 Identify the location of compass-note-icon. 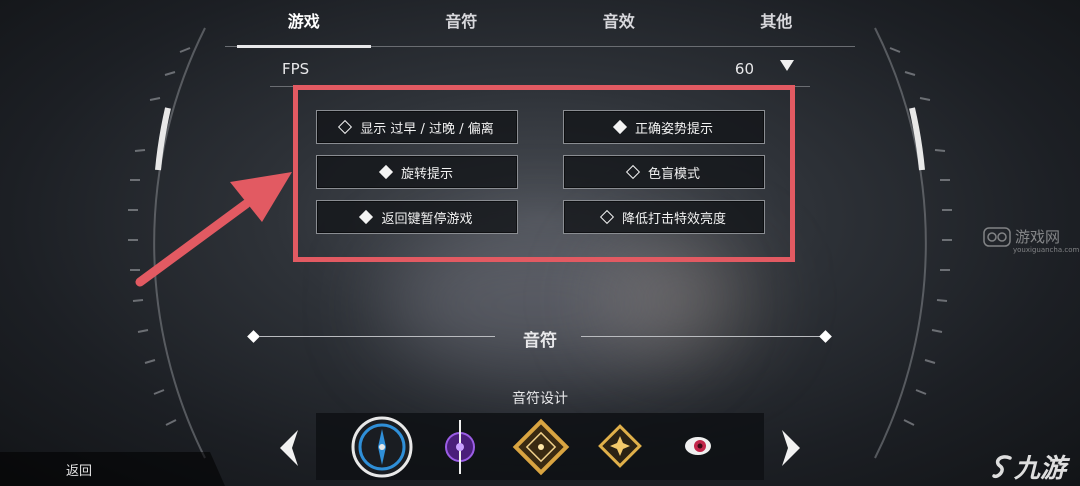
(382, 447).